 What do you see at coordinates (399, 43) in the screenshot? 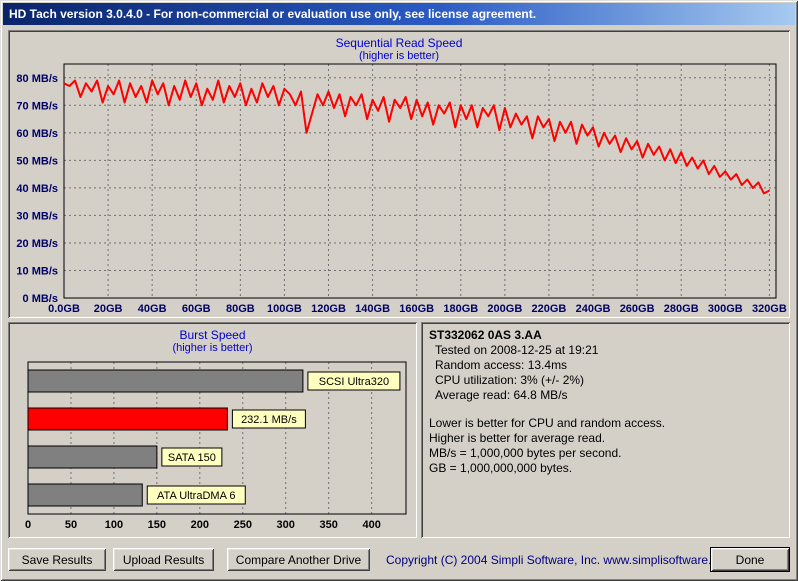
I see `read-chart-title: Sequential Read Speed` at bounding box center [399, 43].